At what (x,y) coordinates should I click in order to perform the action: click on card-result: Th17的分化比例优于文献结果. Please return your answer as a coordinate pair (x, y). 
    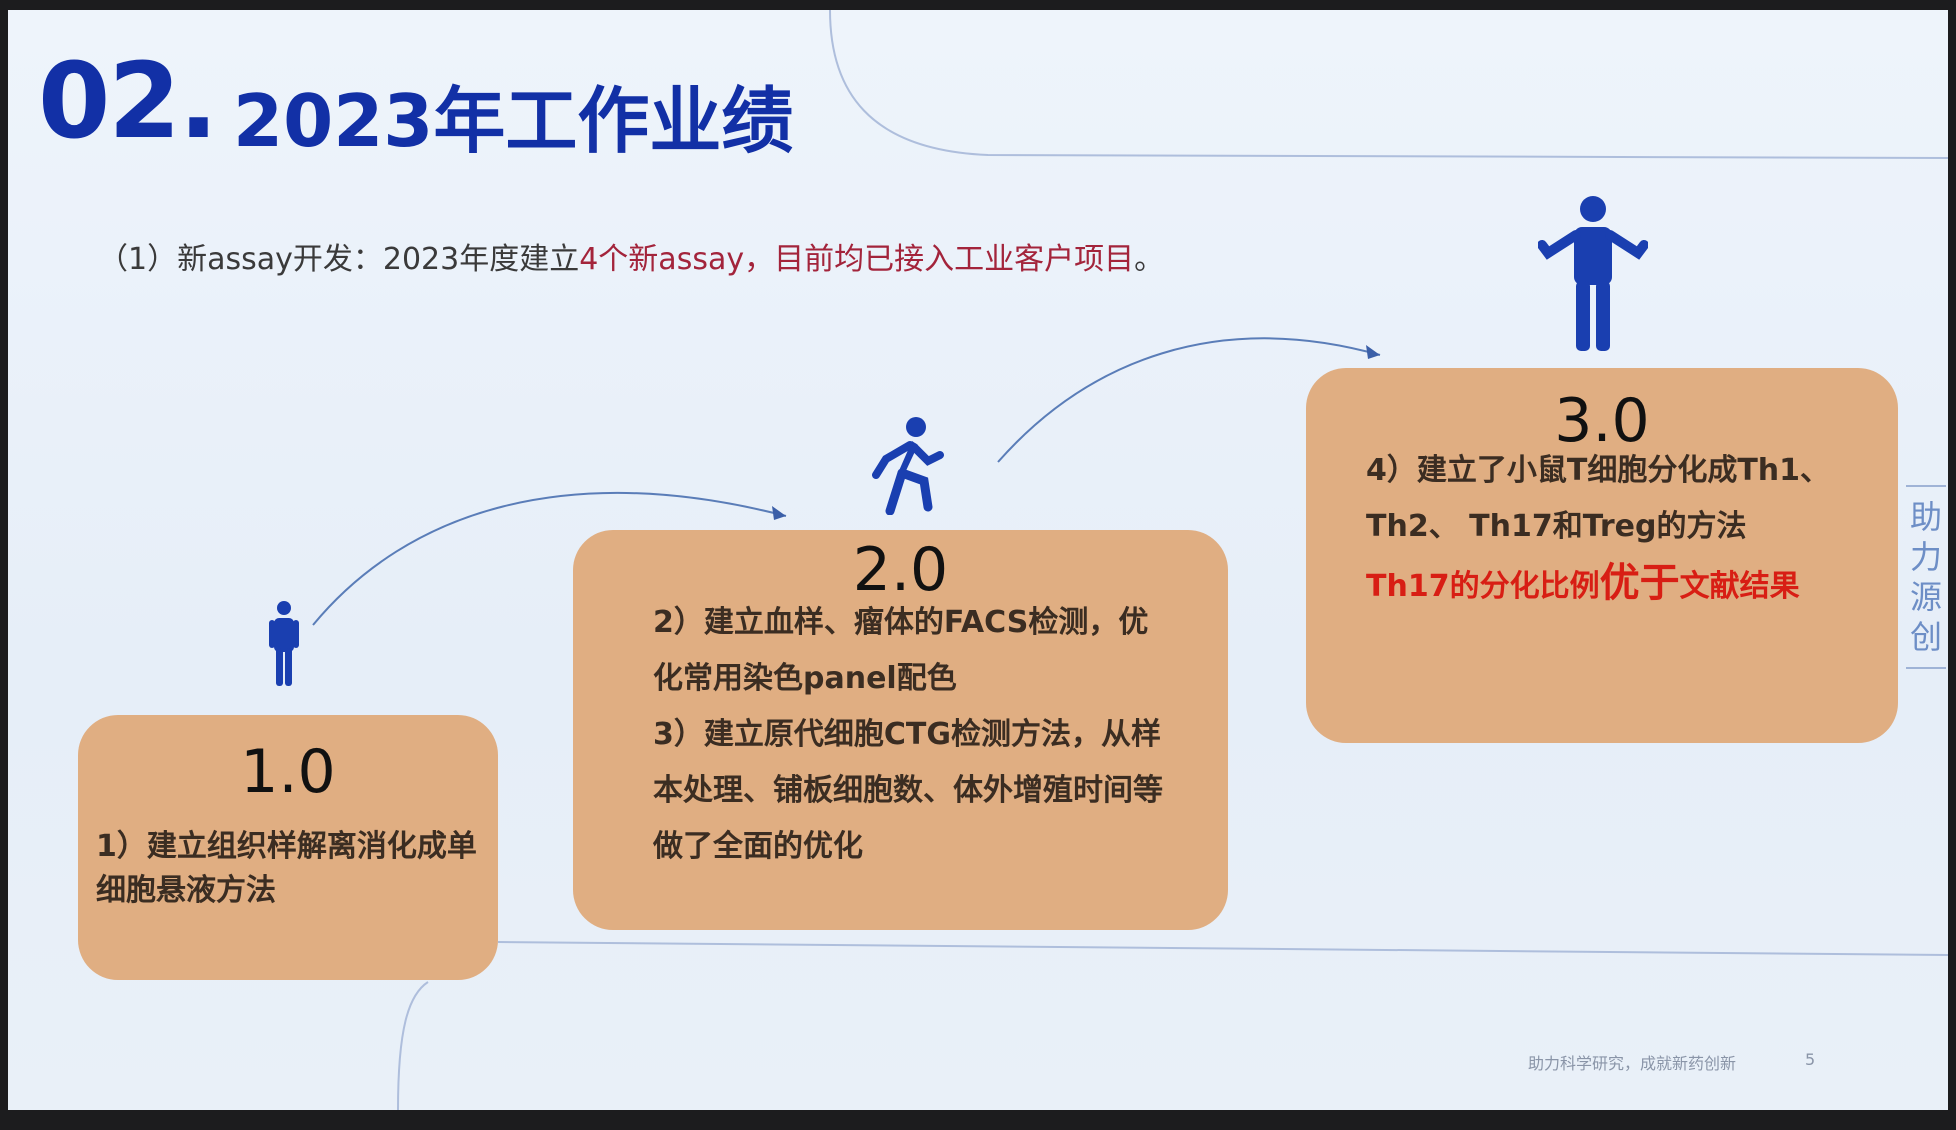
    Looking at the image, I should click on (1616, 585).